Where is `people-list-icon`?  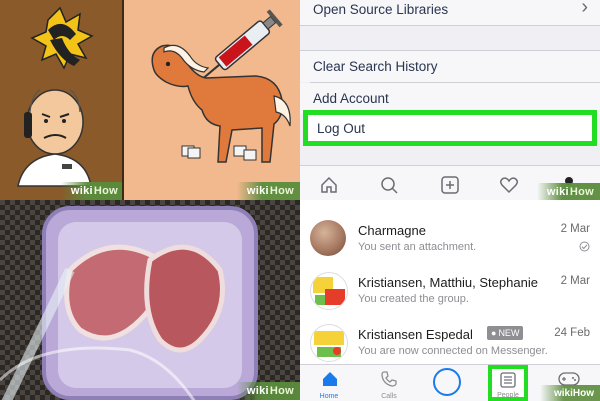 people-list-icon is located at coordinates (508, 380).